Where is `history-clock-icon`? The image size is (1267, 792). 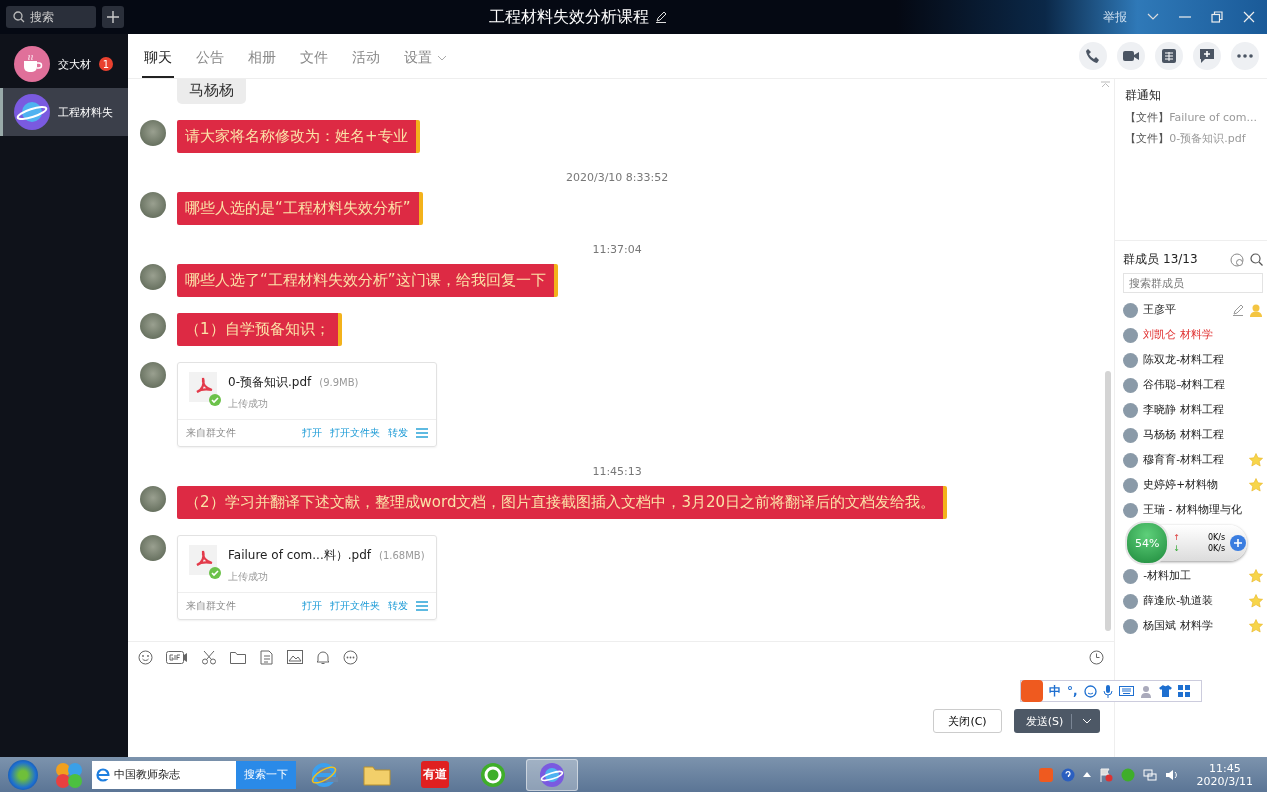
history-clock-icon is located at coordinates (1097, 657).